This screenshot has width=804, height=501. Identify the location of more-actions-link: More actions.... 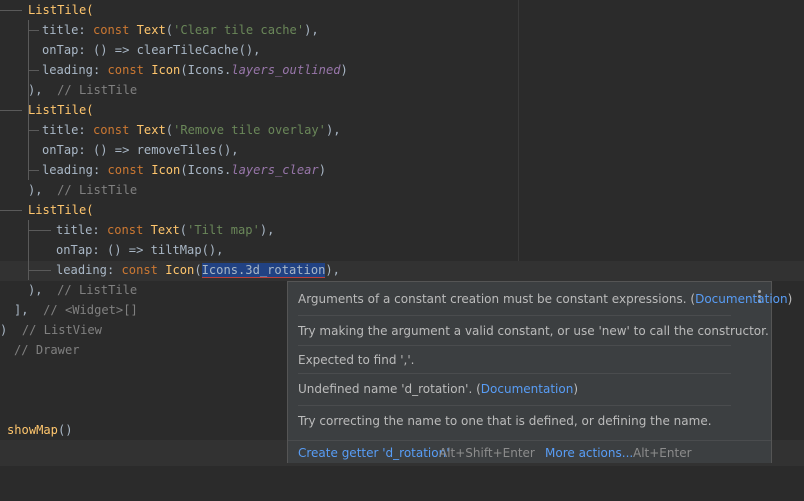
(589, 453).